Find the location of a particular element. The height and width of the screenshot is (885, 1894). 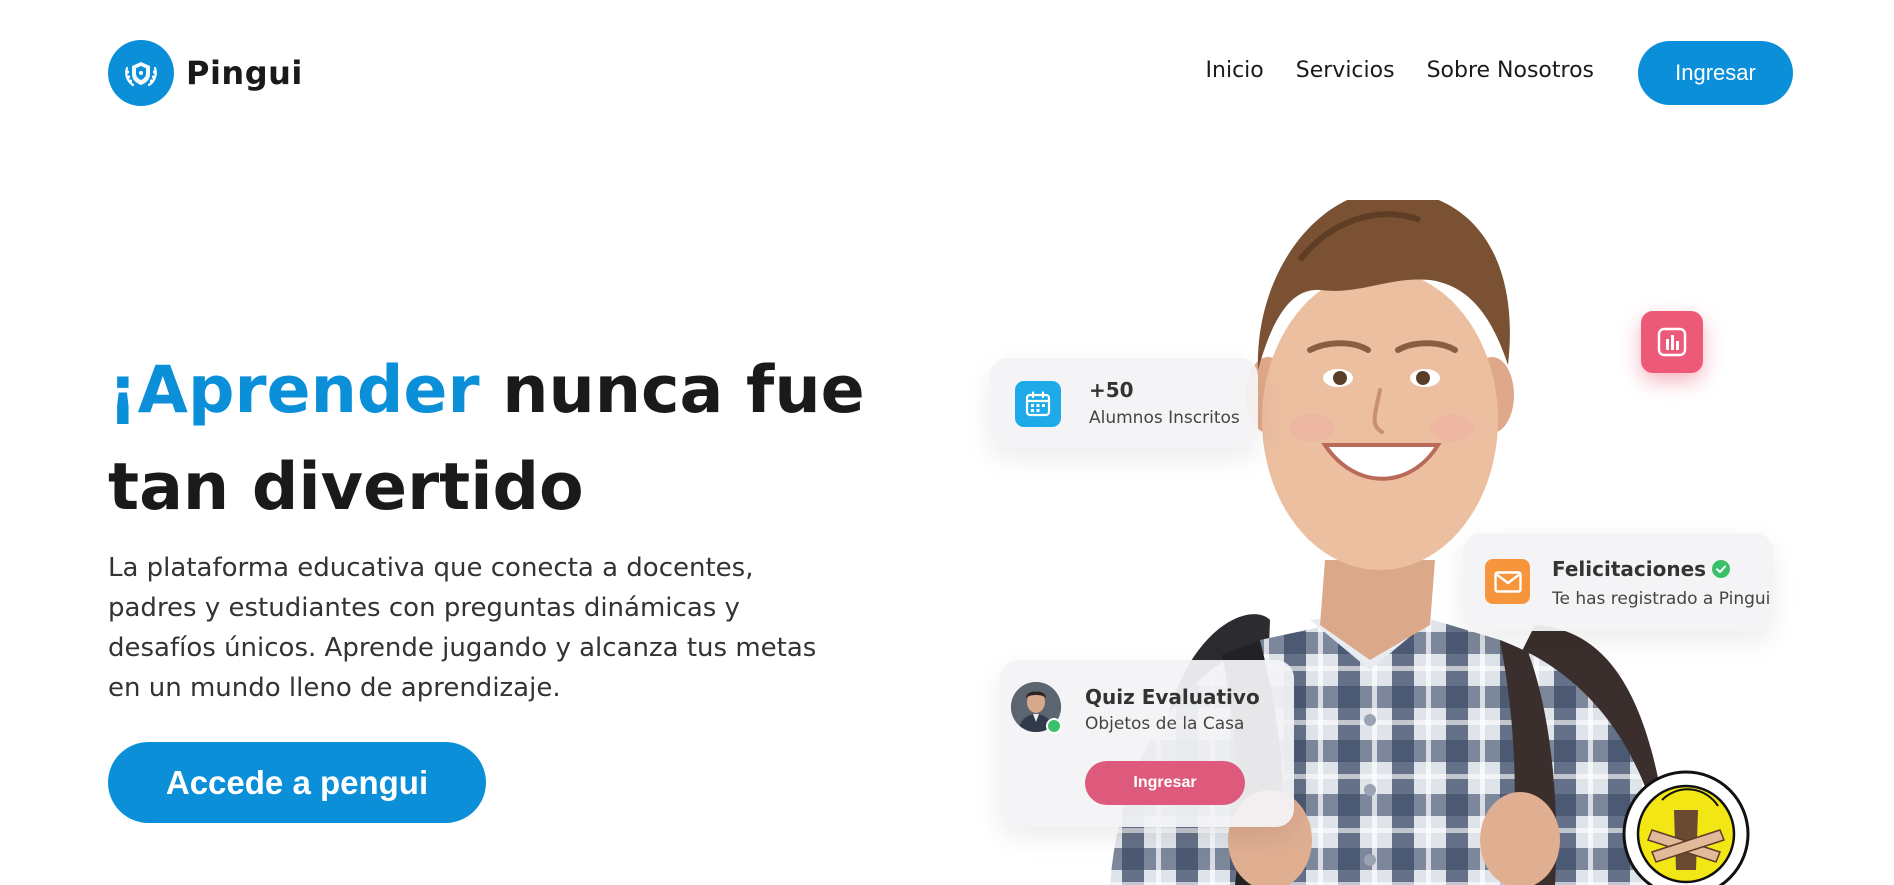

quiz-subtitle: Objetos de la Casa is located at coordinates (1165, 724).